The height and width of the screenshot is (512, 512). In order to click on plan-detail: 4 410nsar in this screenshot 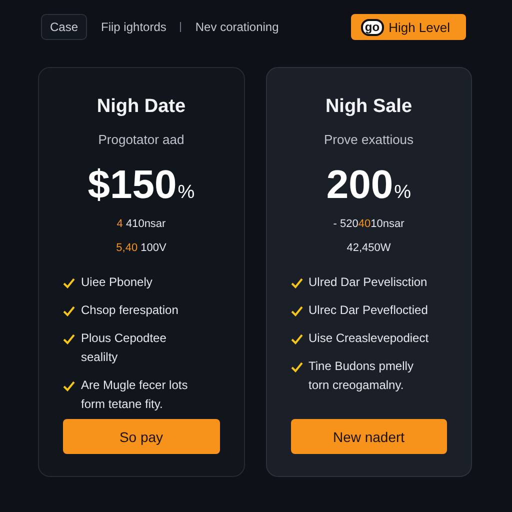, I will do `click(141, 224)`.